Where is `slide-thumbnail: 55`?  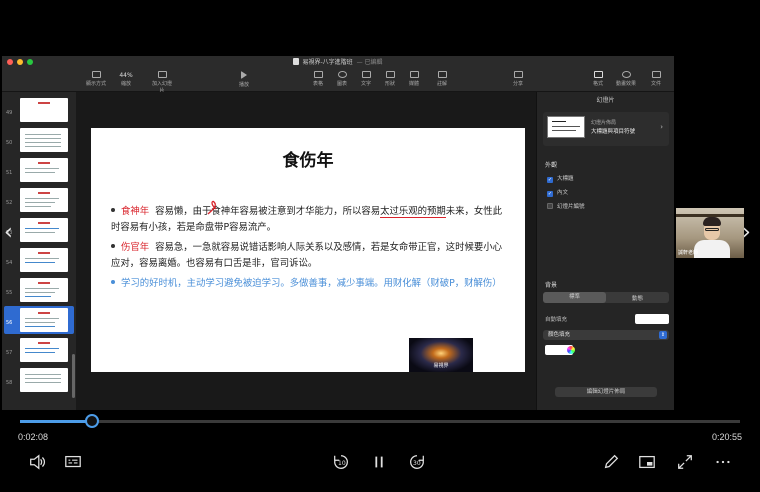 slide-thumbnail: 55 is located at coordinates (39, 290).